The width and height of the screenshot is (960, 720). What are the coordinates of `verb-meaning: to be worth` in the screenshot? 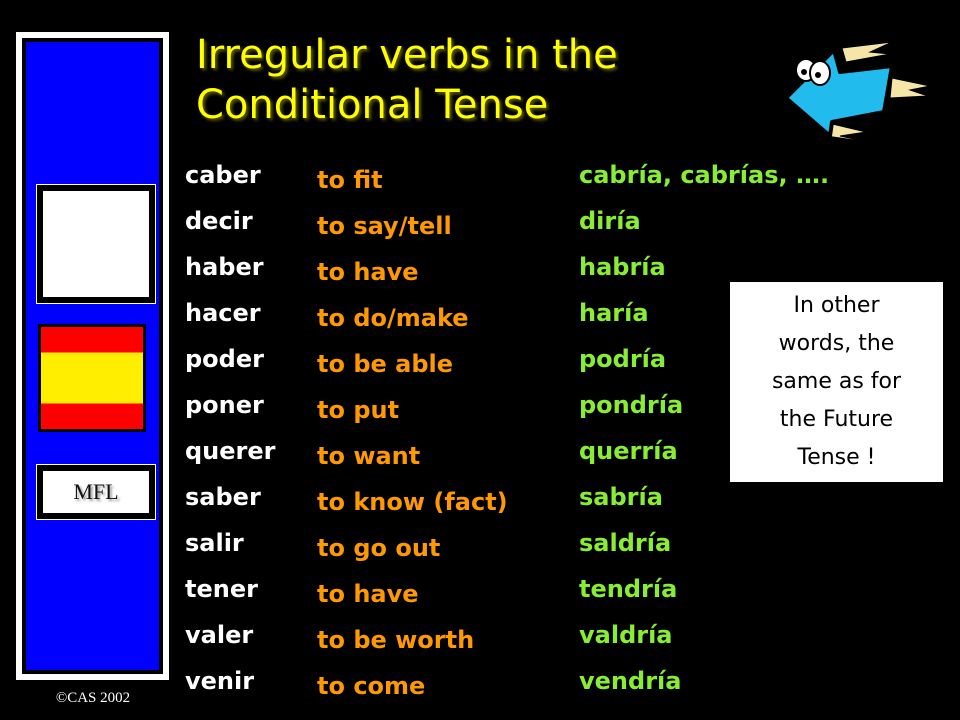 It's located at (396, 640).